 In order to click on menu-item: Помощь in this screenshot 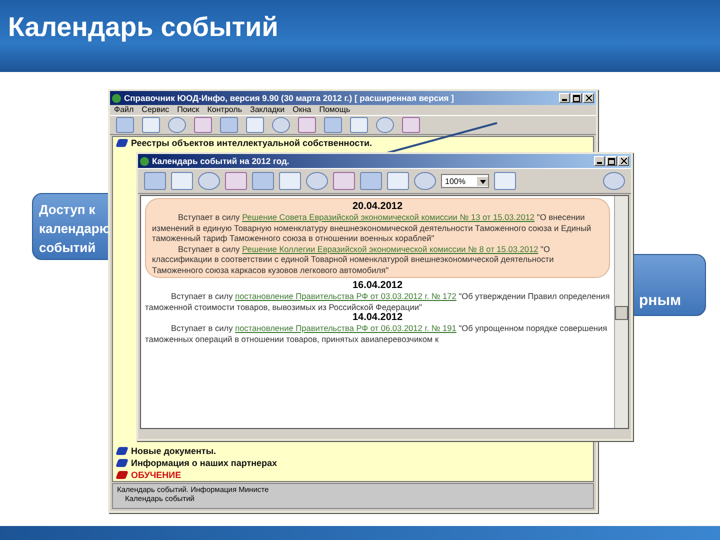, I will do `click(334, 110)`.